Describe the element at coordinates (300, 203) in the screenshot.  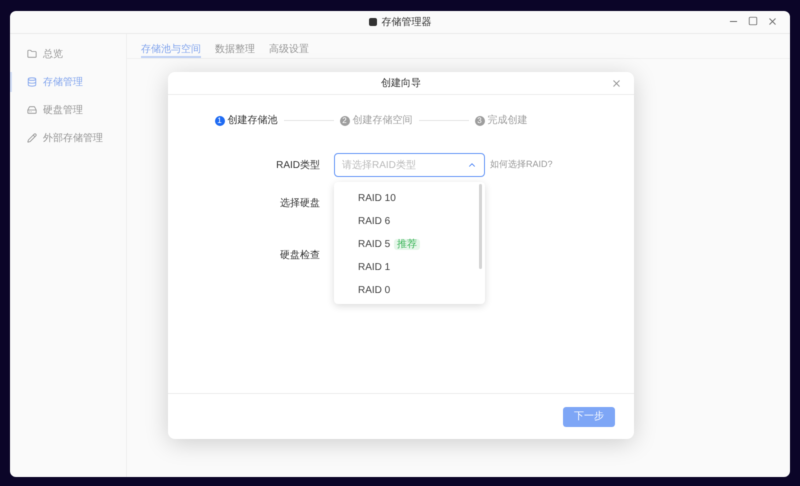
I see `field-label: 选择硬盘` at that location.